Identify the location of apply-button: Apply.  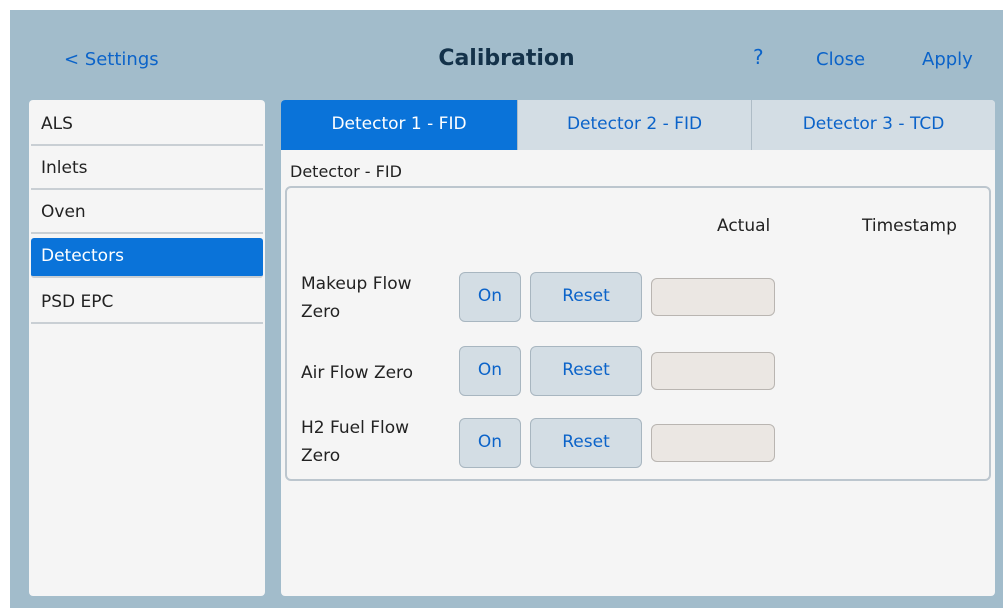
(947, 59).